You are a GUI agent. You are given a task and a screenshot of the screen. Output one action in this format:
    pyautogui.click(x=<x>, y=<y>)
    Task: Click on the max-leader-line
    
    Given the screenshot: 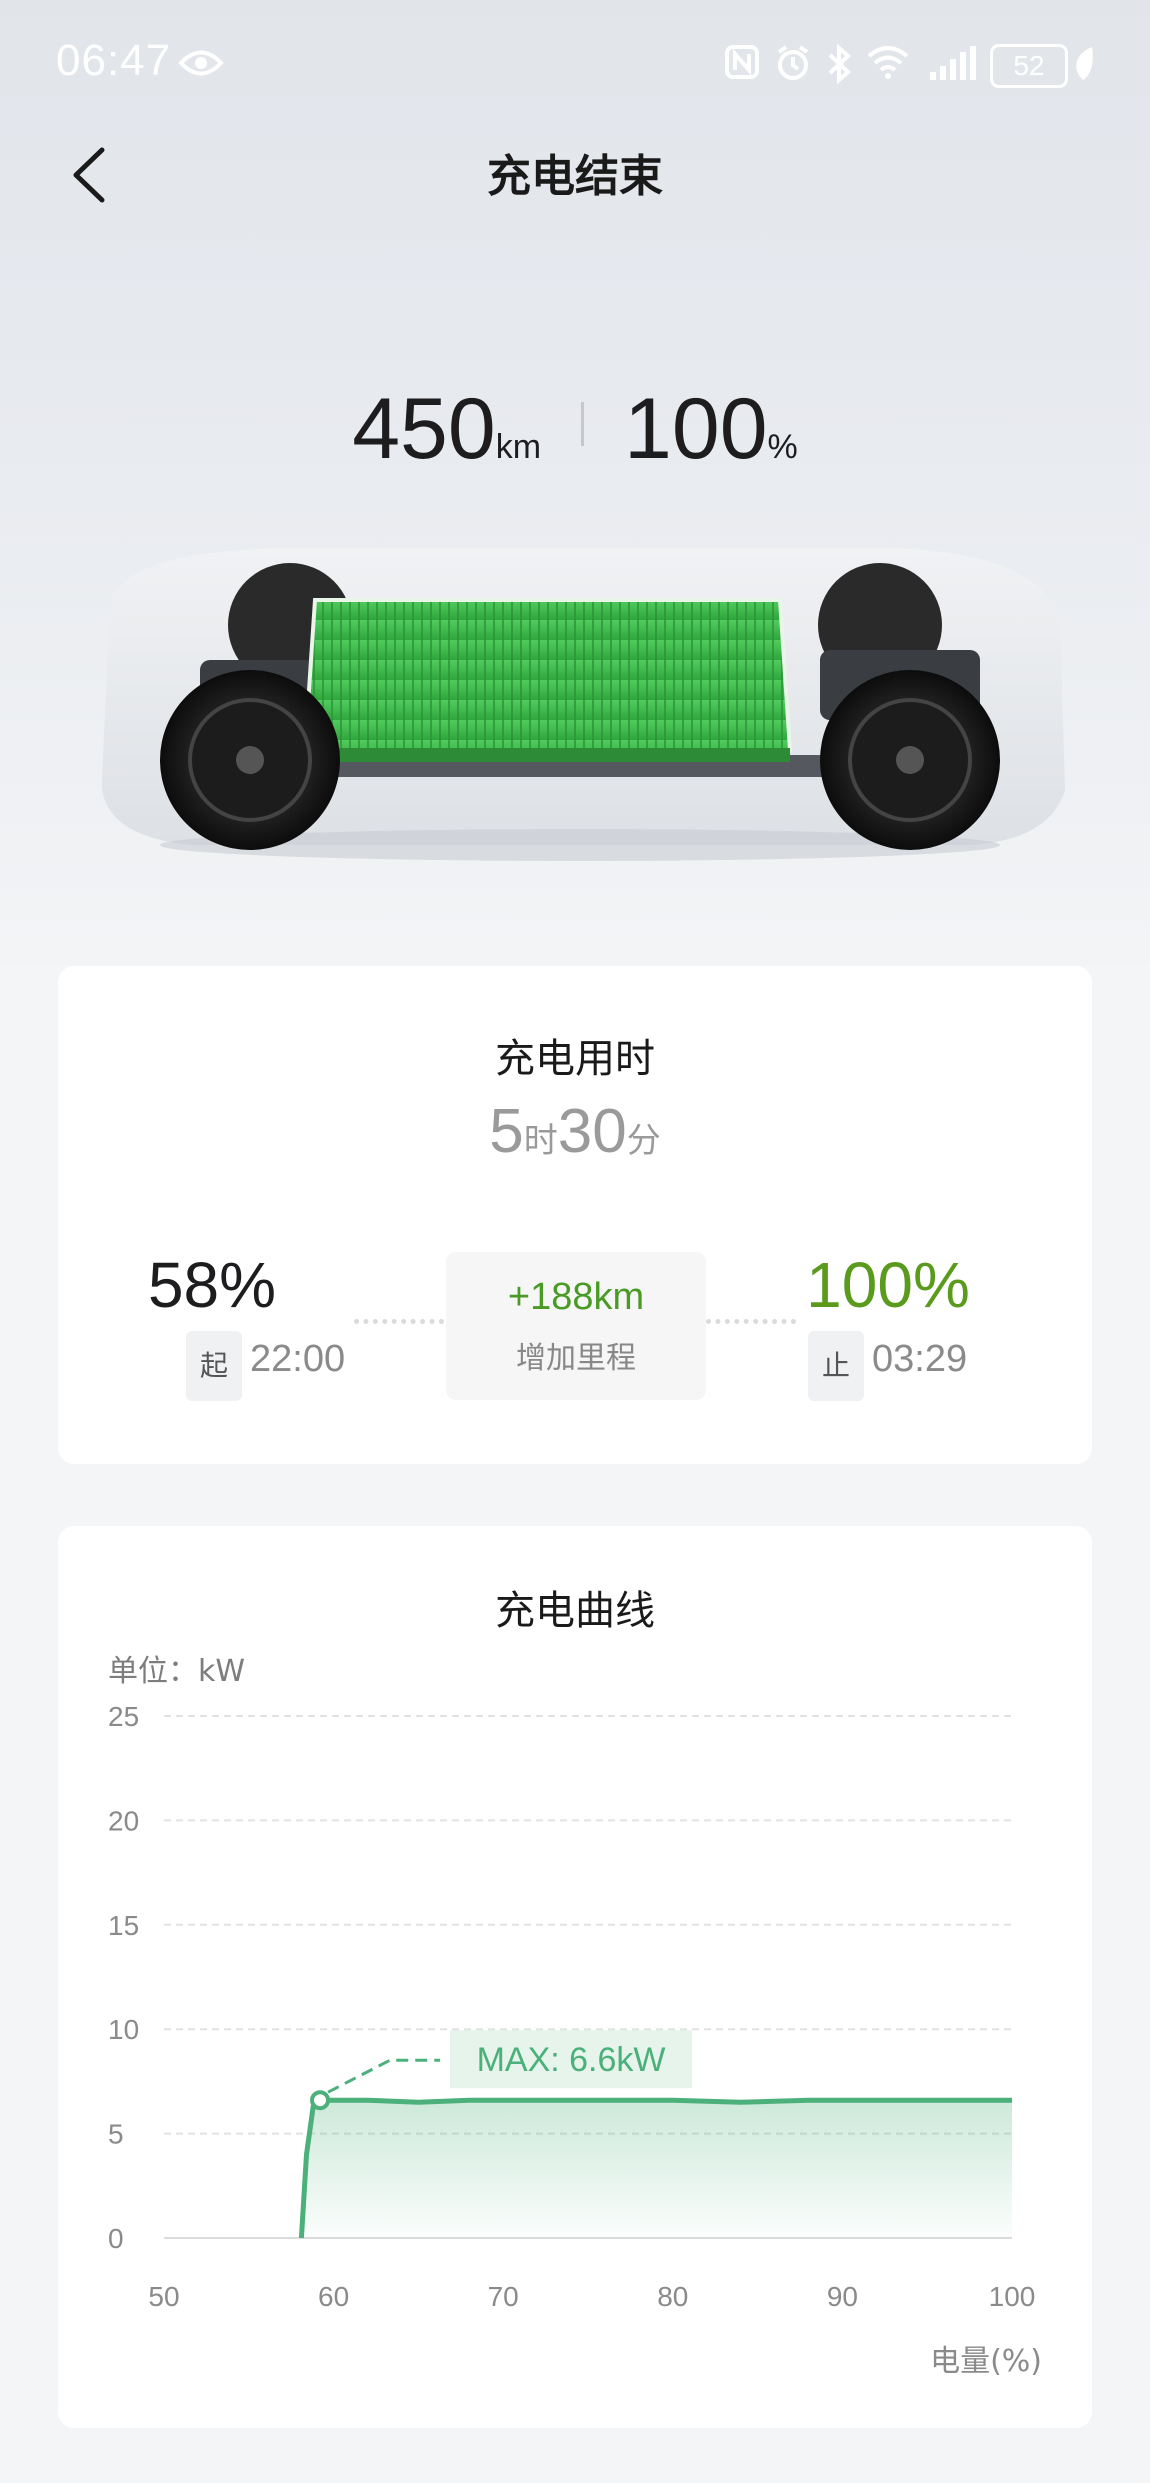 What is the action you would take?
    pyautogui.click(x=384, y=2076)
    